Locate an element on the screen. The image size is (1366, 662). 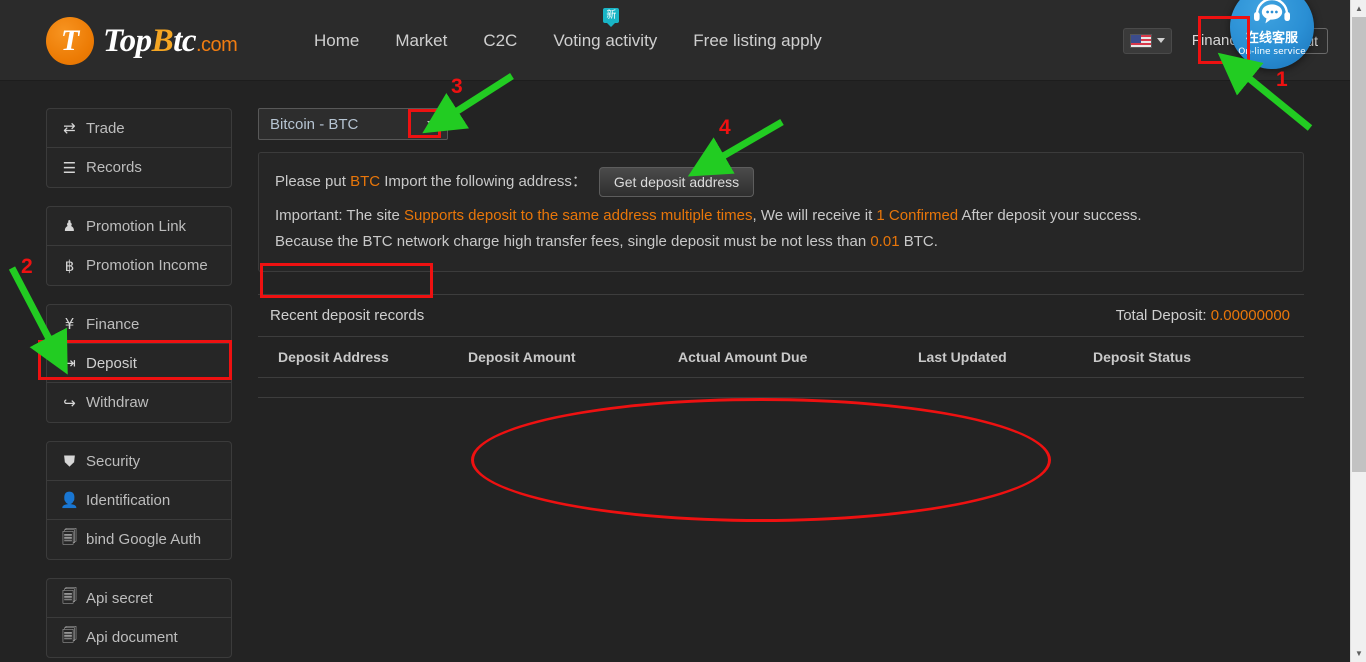
get-deposit-address-button: Get deposit address is located at coordinates (676, 182).